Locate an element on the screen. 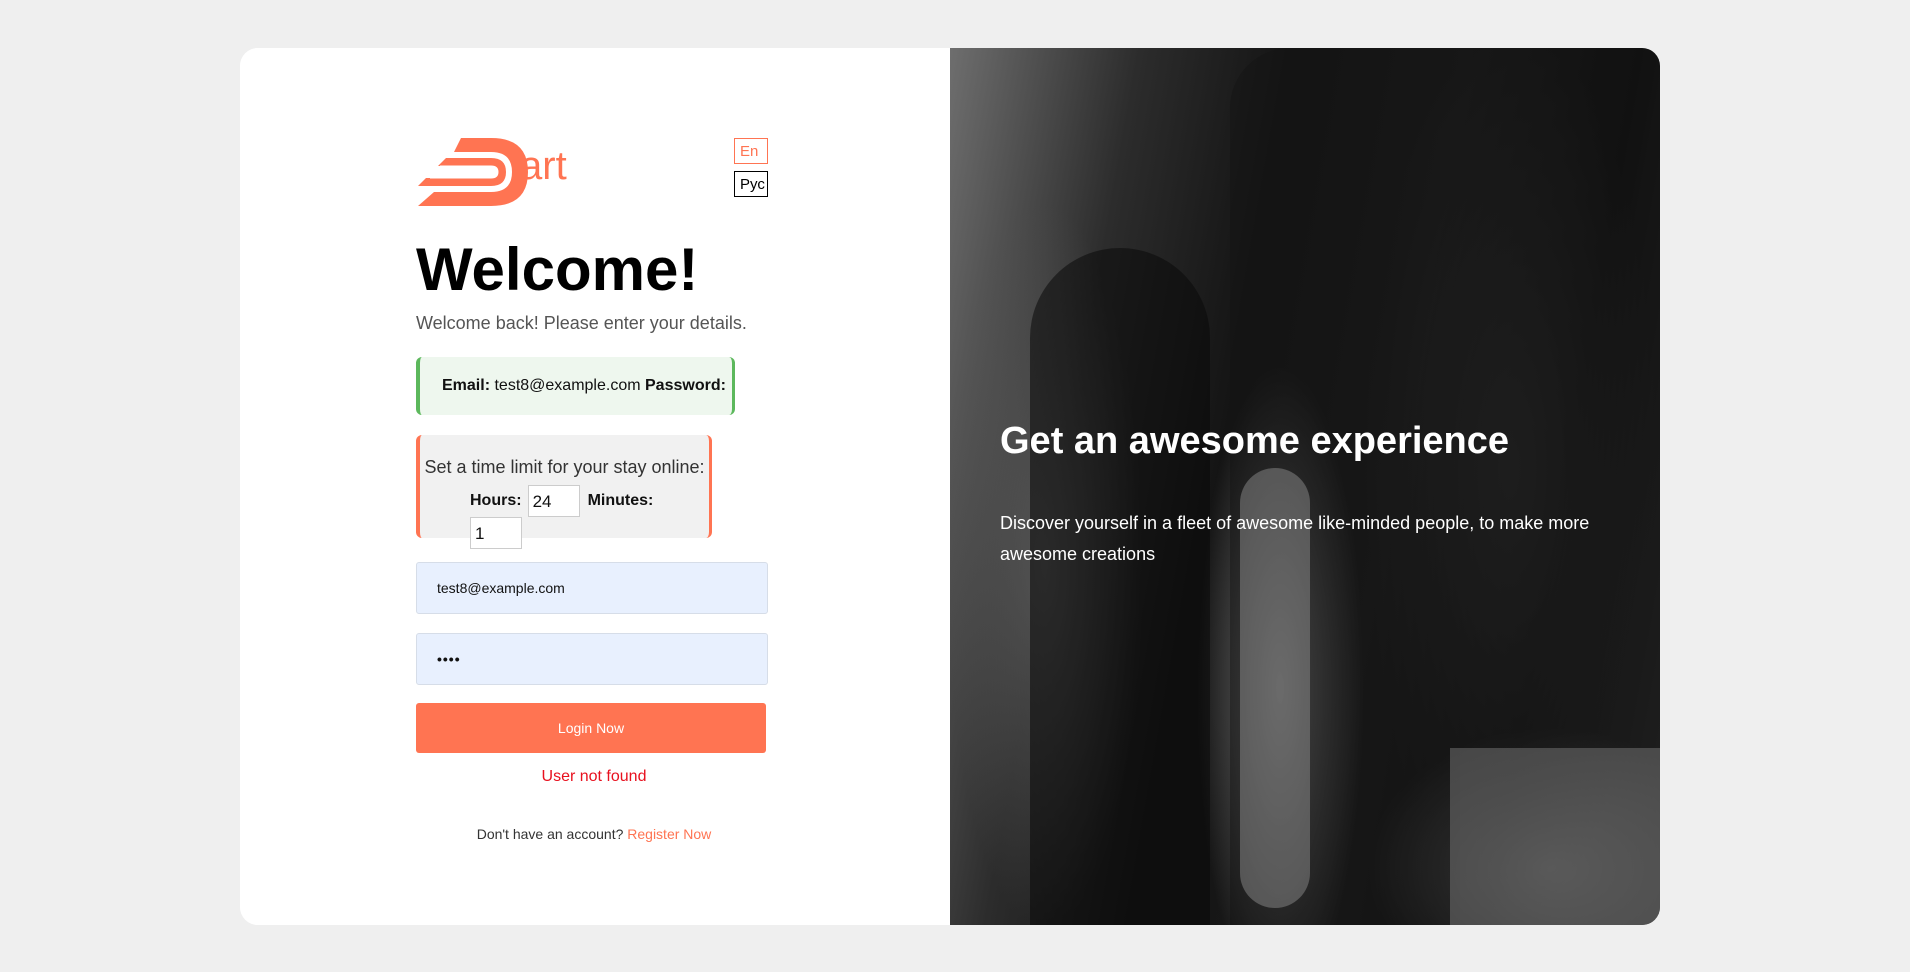 The width and height of the screenshot is (1910, 972). hours-input: 24 is located at coordinates (553, 501).